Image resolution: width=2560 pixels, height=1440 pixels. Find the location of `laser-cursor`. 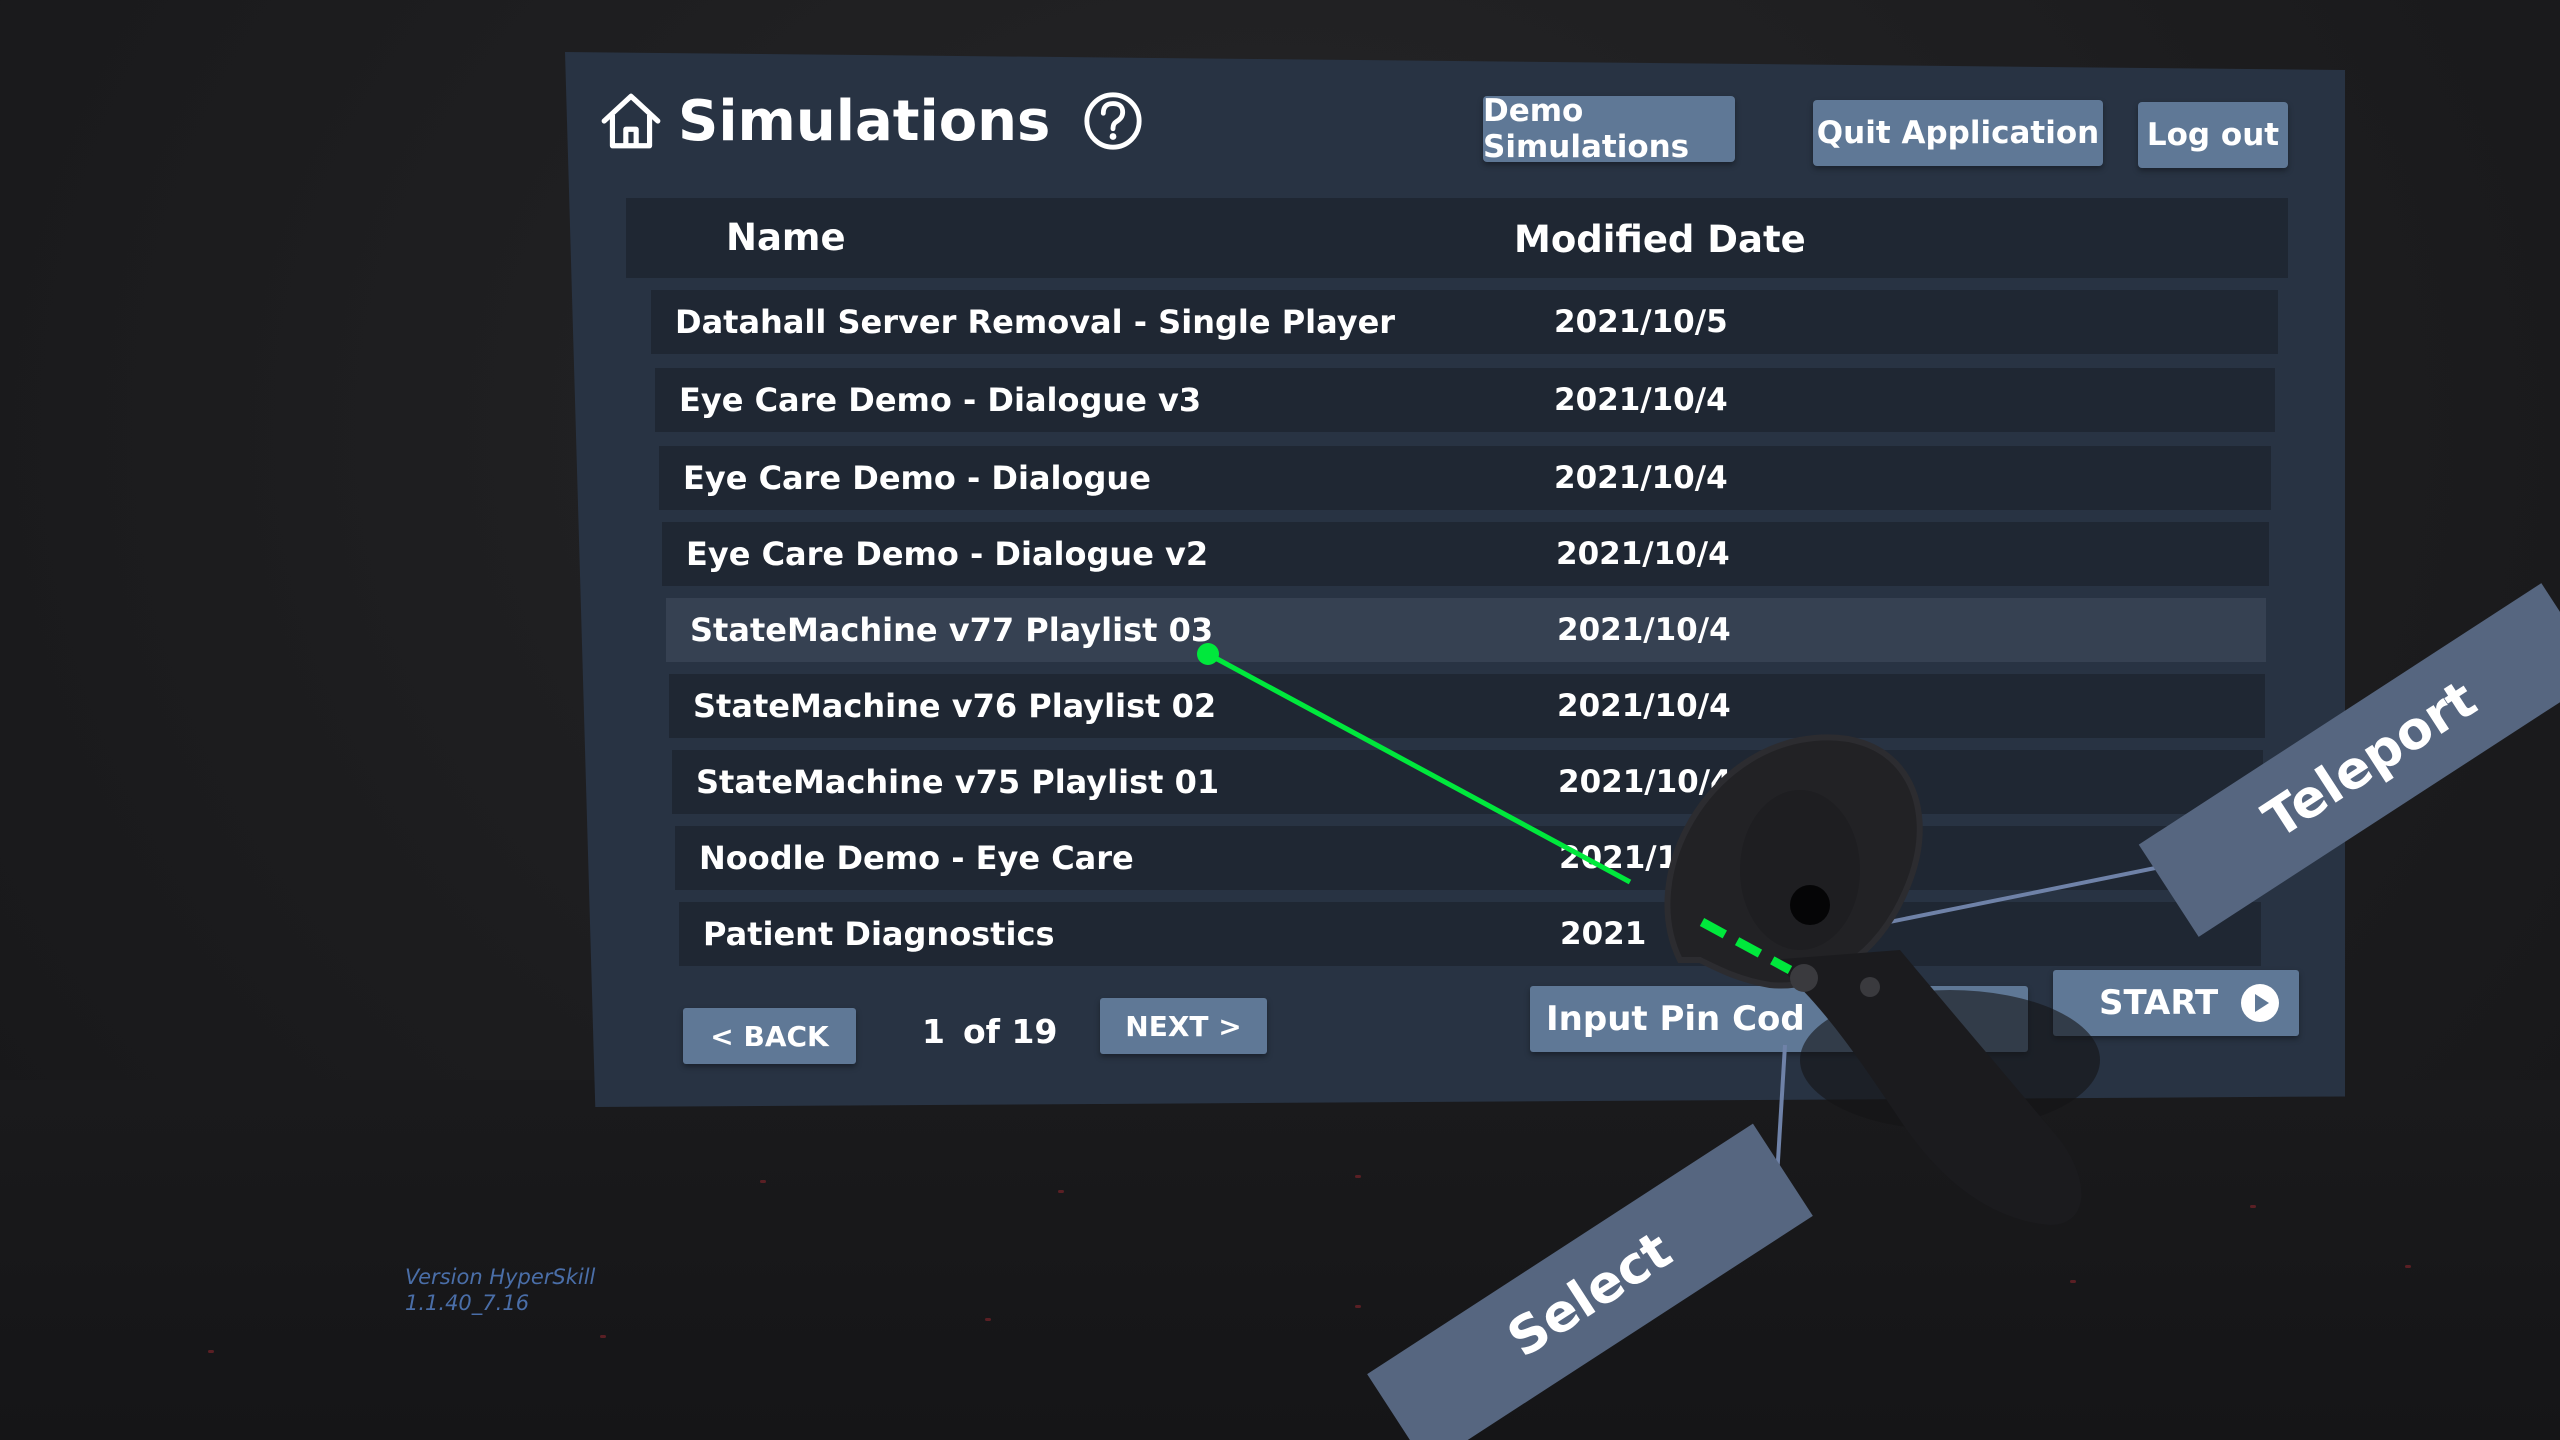

laser-cursor is located at coordinates (1208, 654).